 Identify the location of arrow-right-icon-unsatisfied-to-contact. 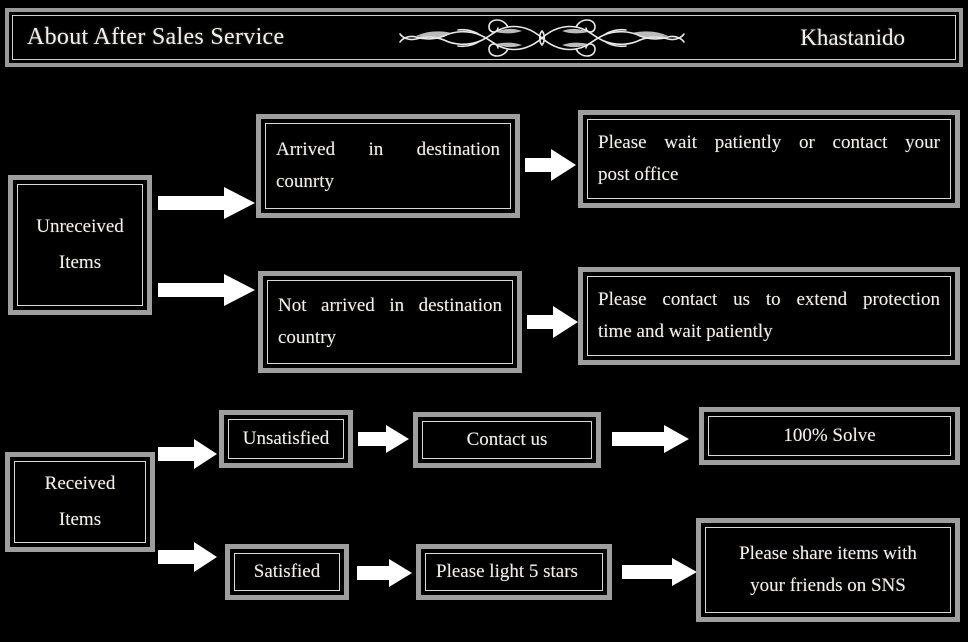
(384, 439).